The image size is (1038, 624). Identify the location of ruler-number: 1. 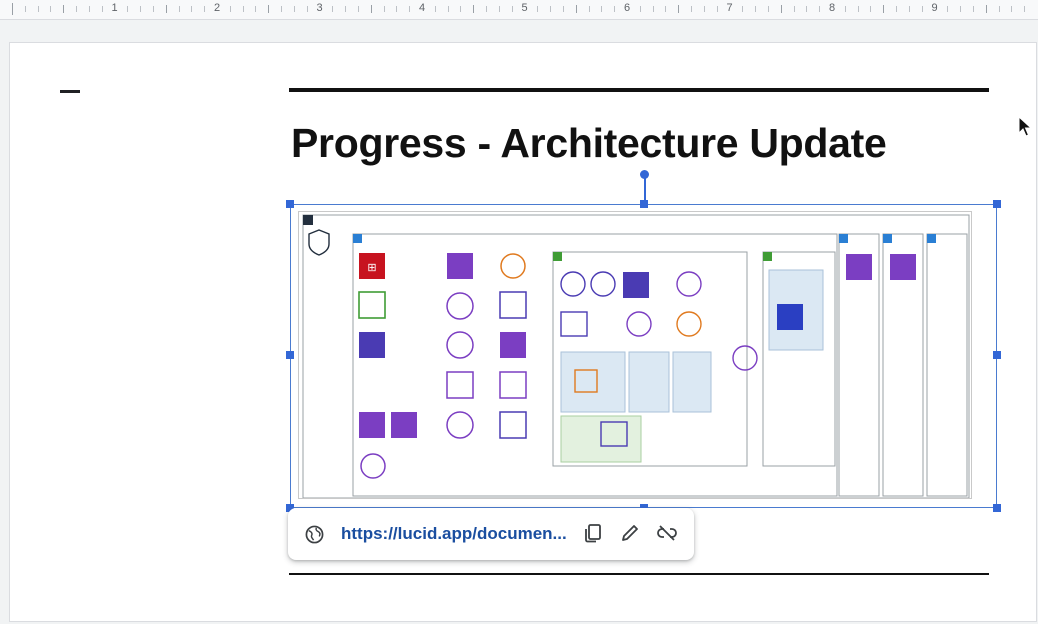
(114, 8).